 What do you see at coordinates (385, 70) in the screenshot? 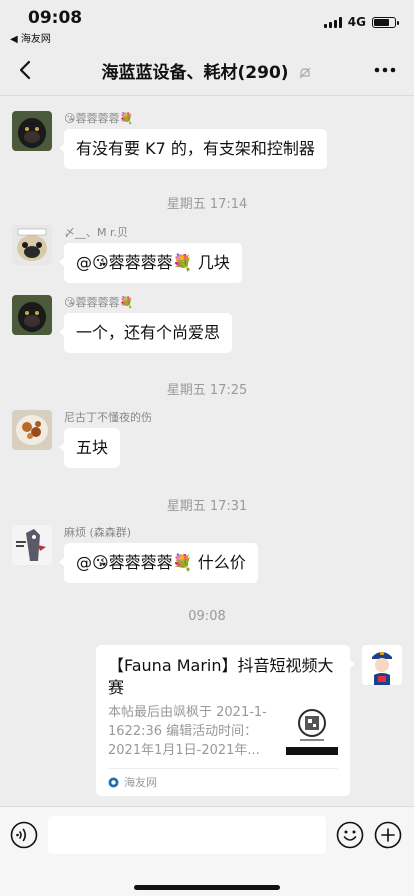
I see `more-dots-icon` at bounding box center [385, 70].